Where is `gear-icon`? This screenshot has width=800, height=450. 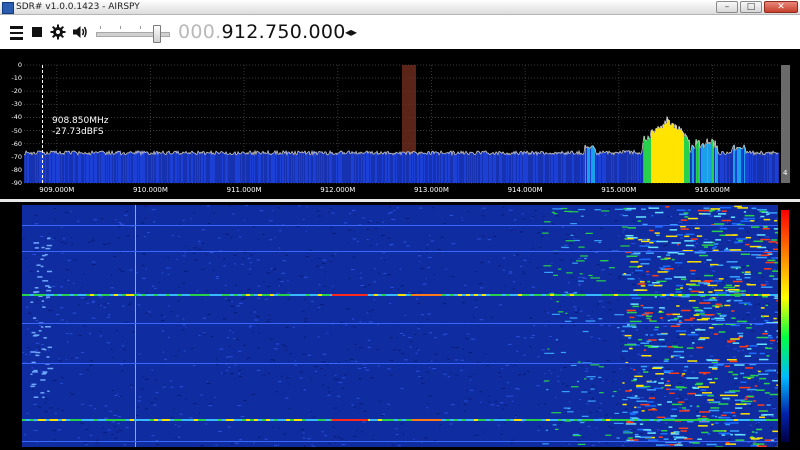 gear-icon is located at coordinates (58, 32).